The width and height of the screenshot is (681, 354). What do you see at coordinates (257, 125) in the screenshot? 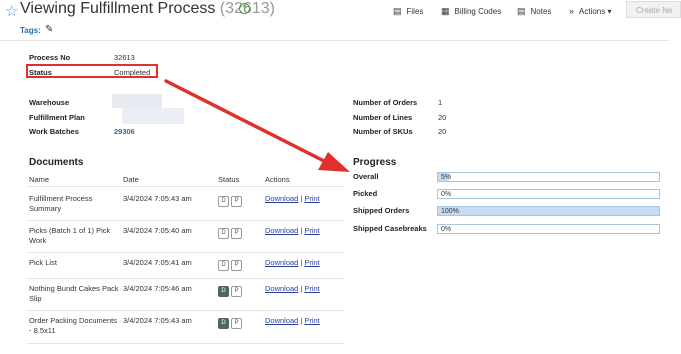
I see `annotation-arrow` at bounding box center [257, 125].